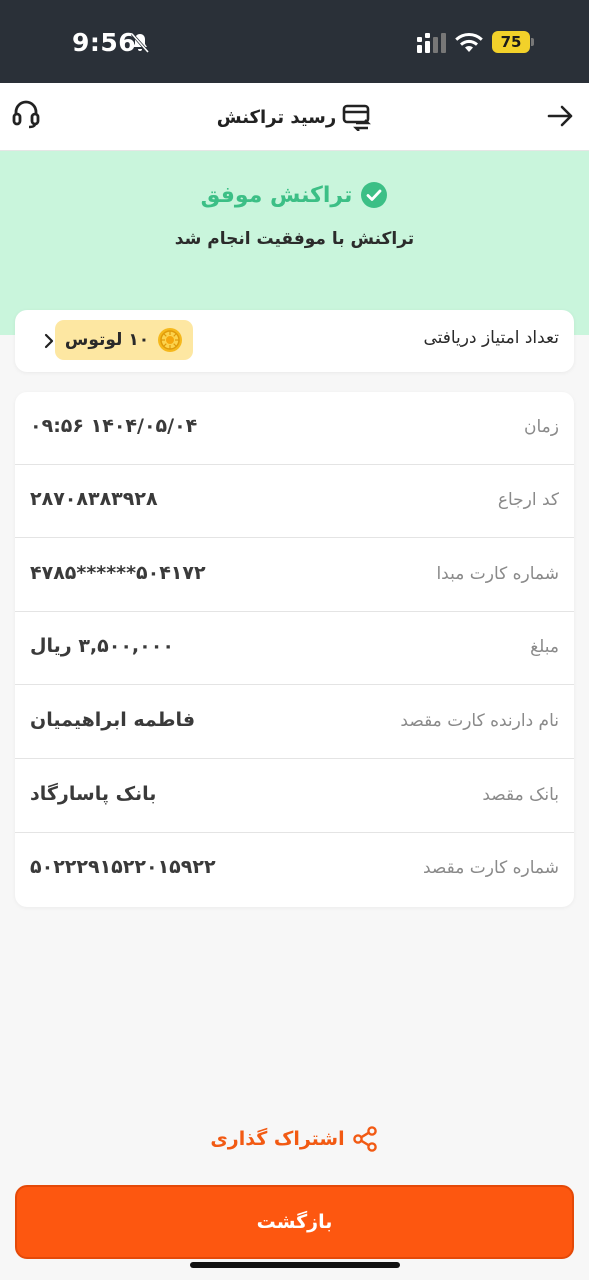 This screenshot has width=589, height=1280. I want to click on detail-label: بانک مقصد, so click(520, 795).